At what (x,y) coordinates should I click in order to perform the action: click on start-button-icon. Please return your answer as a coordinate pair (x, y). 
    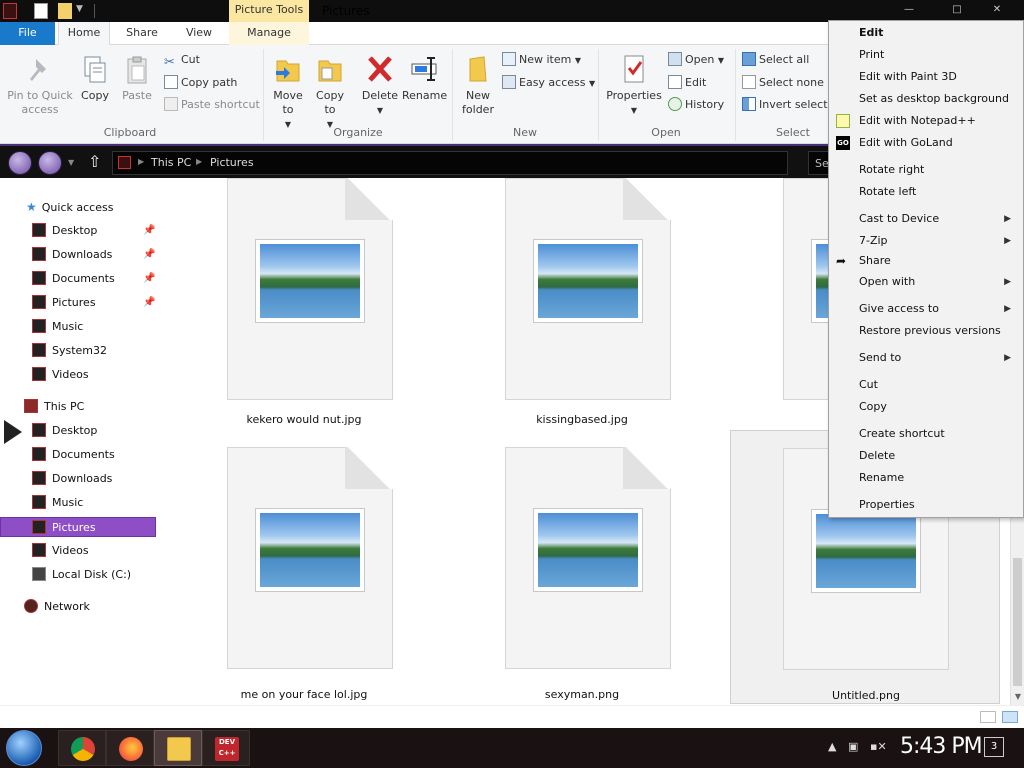
    Looking at the image, I should click on (24, 748).